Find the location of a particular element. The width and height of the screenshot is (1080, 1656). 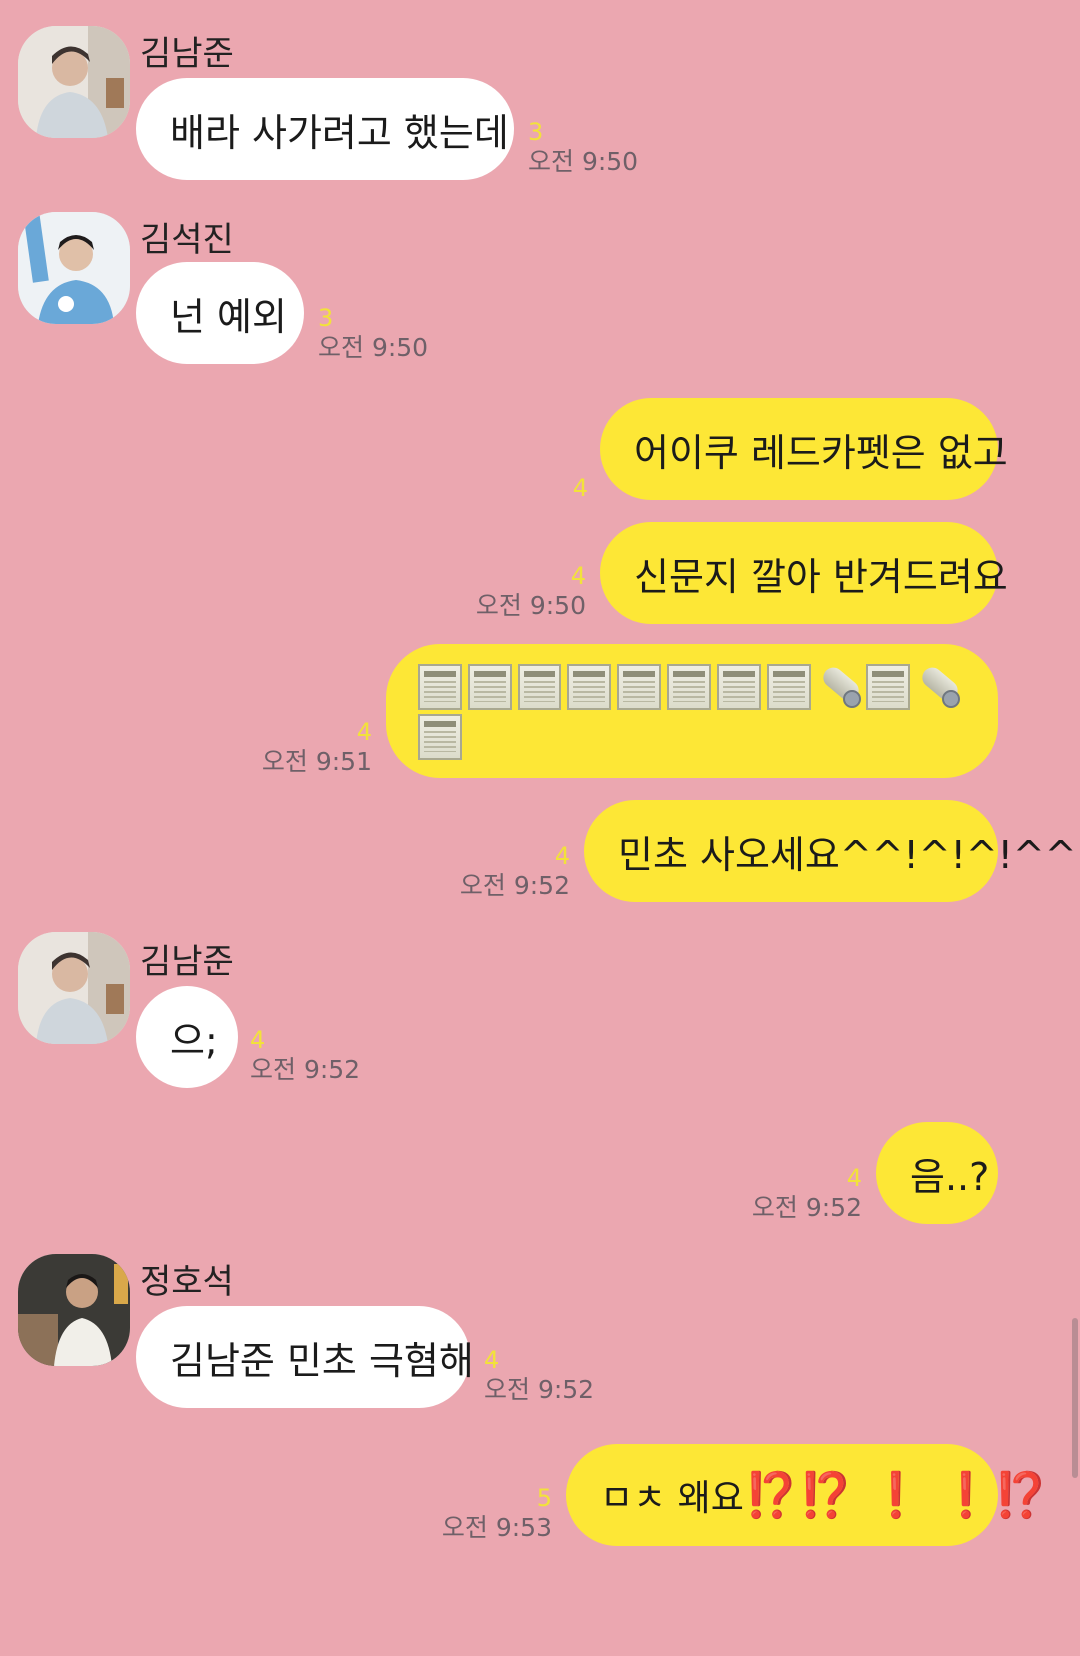

unread-count: 5 is located at coordinates (544, 1498).